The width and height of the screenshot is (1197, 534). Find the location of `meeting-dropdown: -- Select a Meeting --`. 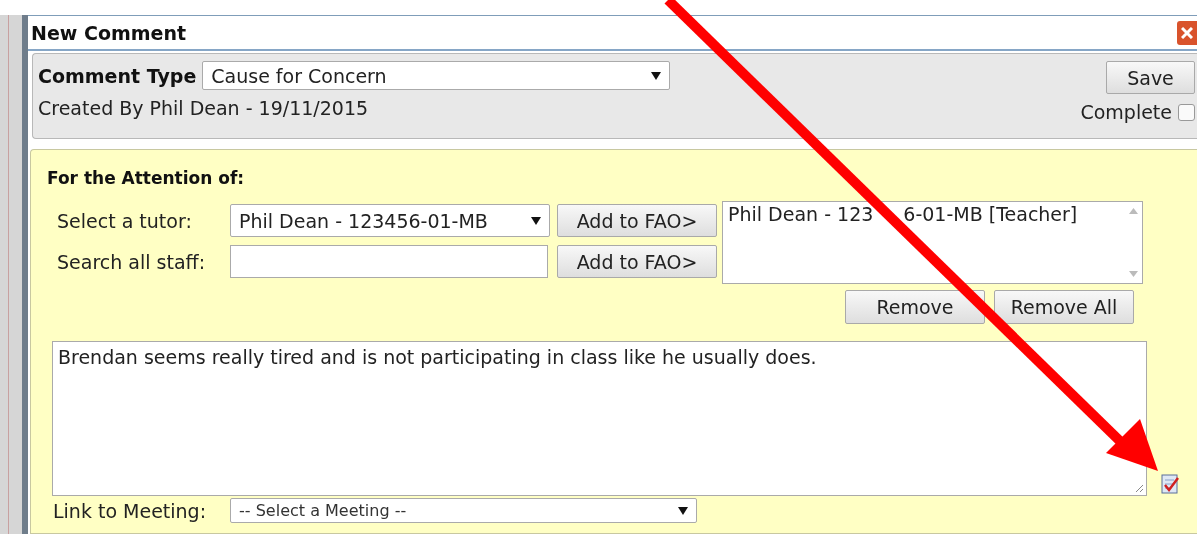

meeting-dropdown: -- Select a Meeting -- is located at coordinates (464, 510).